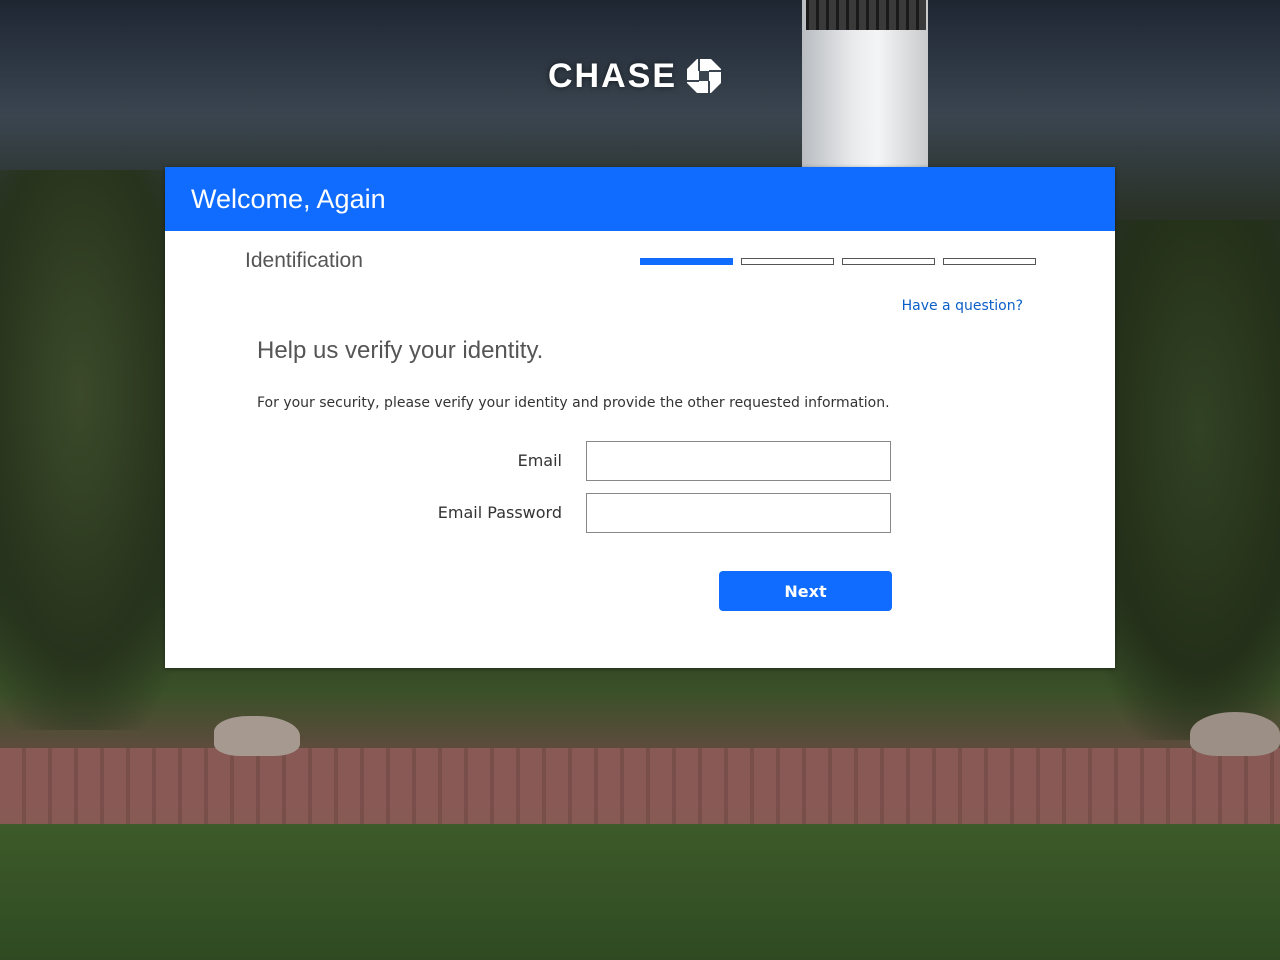  Describe the element at coordinates (257, 736) in the screenshot. I see `rock-left` at that location.